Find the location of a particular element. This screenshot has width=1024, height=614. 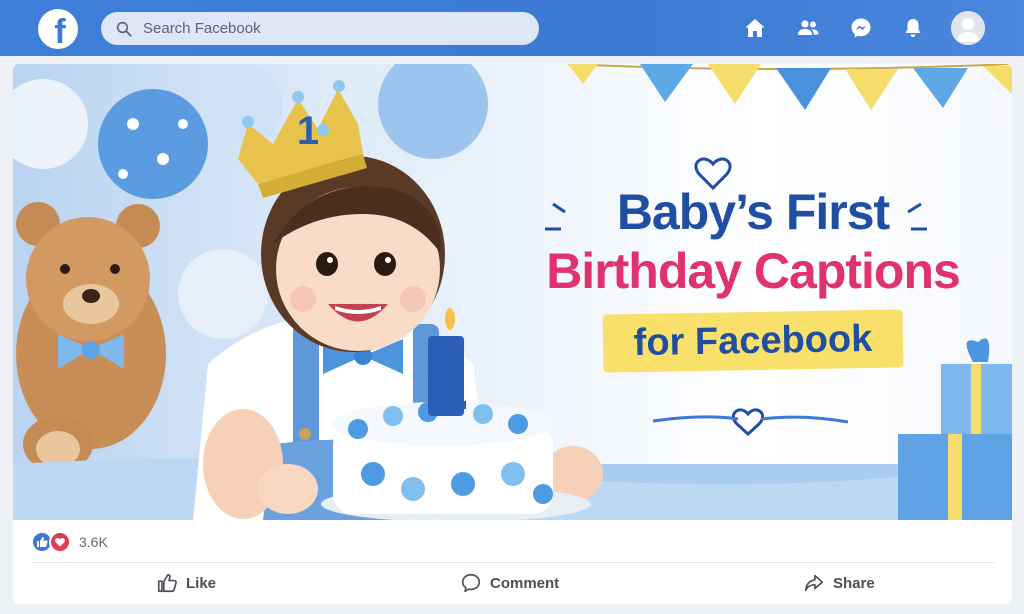

share-label: Share is located at coordinates (854, 583).